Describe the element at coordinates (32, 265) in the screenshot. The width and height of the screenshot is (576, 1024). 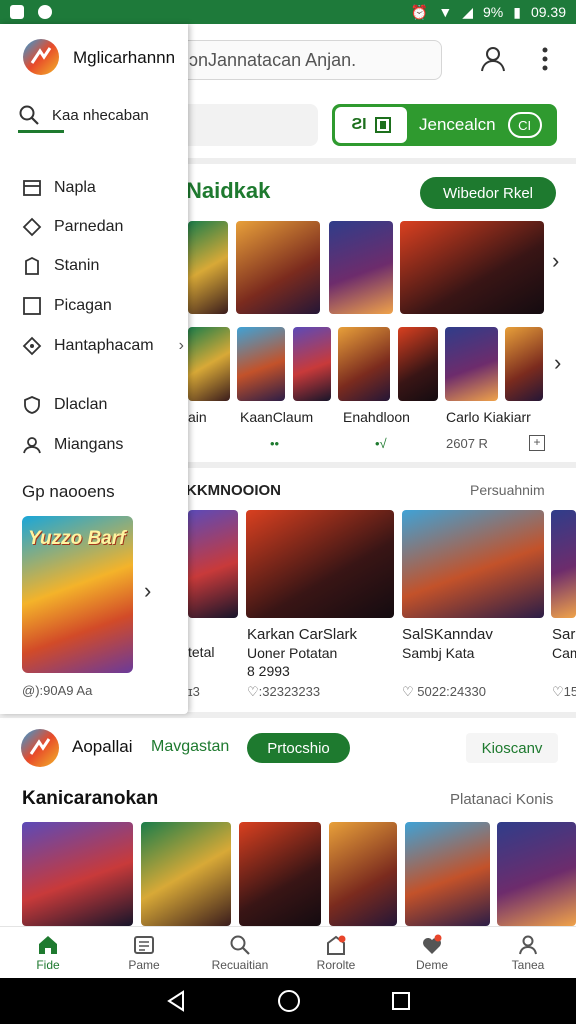
I see `bookmark-icon` at that location.